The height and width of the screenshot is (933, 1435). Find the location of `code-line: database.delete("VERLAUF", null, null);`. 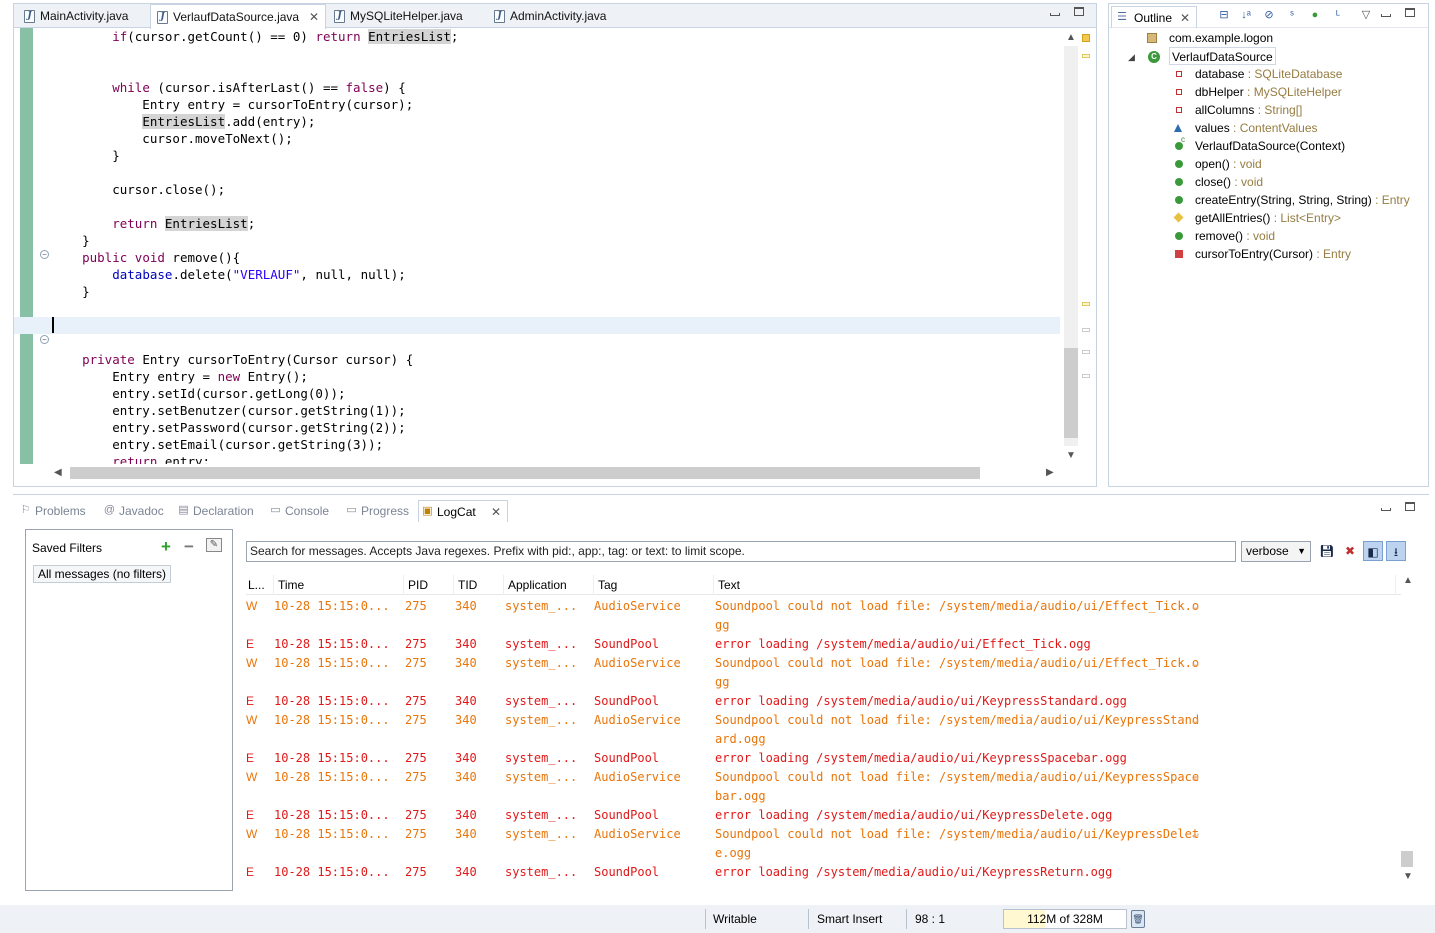

code-line: database.delete("VERLAUF", null, null); is located at coordinates (552, 274).